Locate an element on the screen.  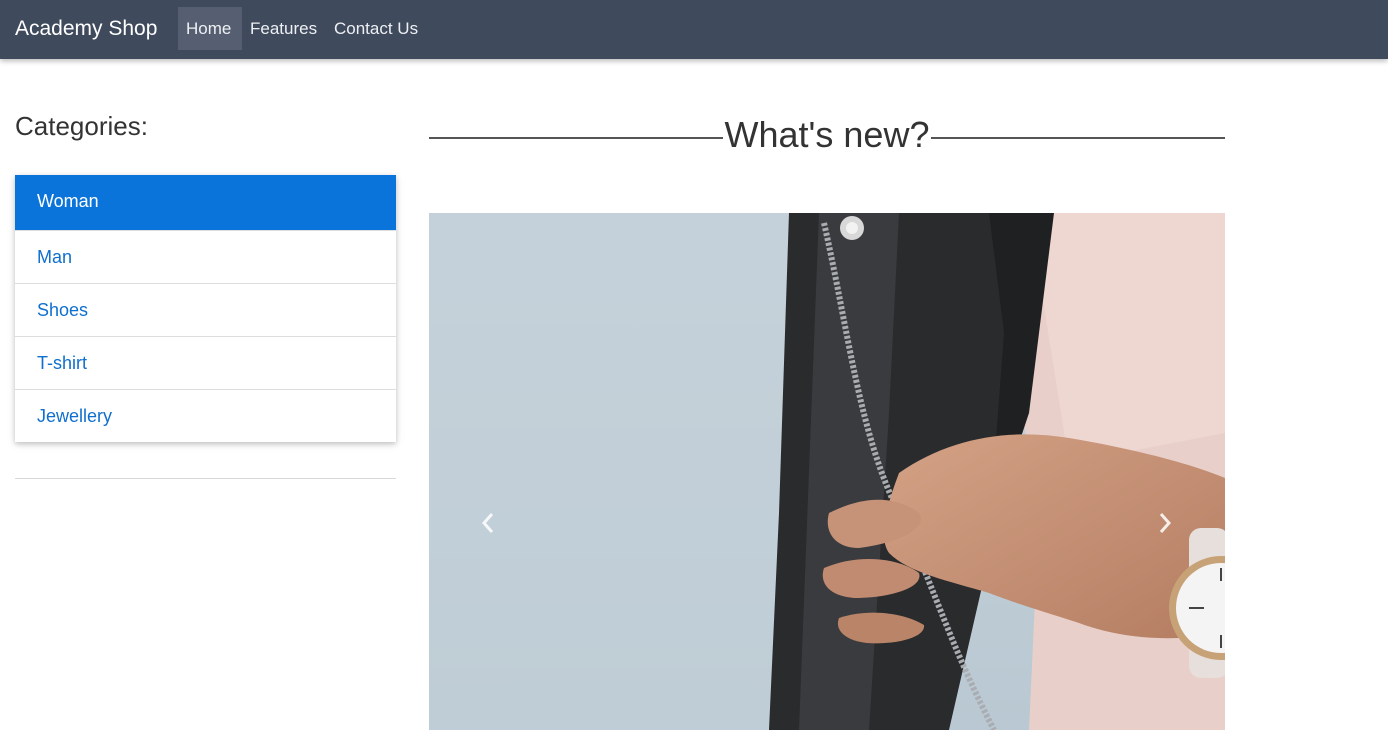
chevron-left-icon is located at coordinates (487, 523).